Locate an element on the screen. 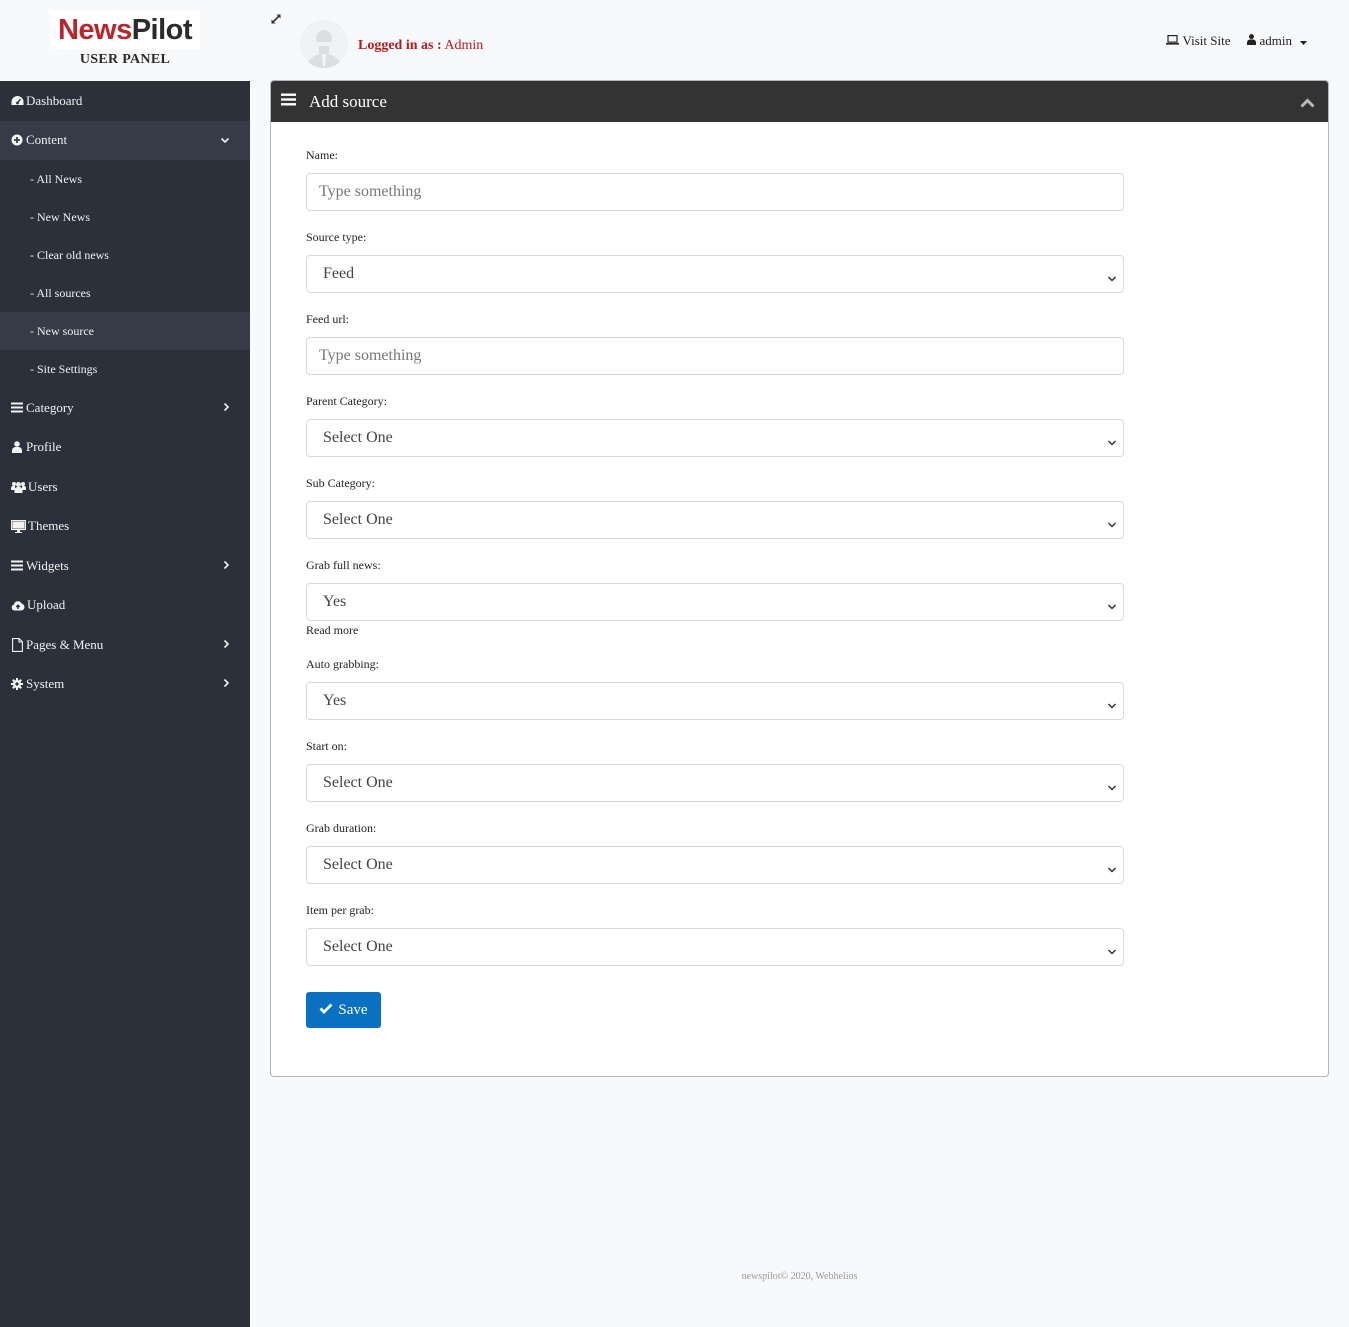  source-type-select: Feed is located at coordinates (715, 274).